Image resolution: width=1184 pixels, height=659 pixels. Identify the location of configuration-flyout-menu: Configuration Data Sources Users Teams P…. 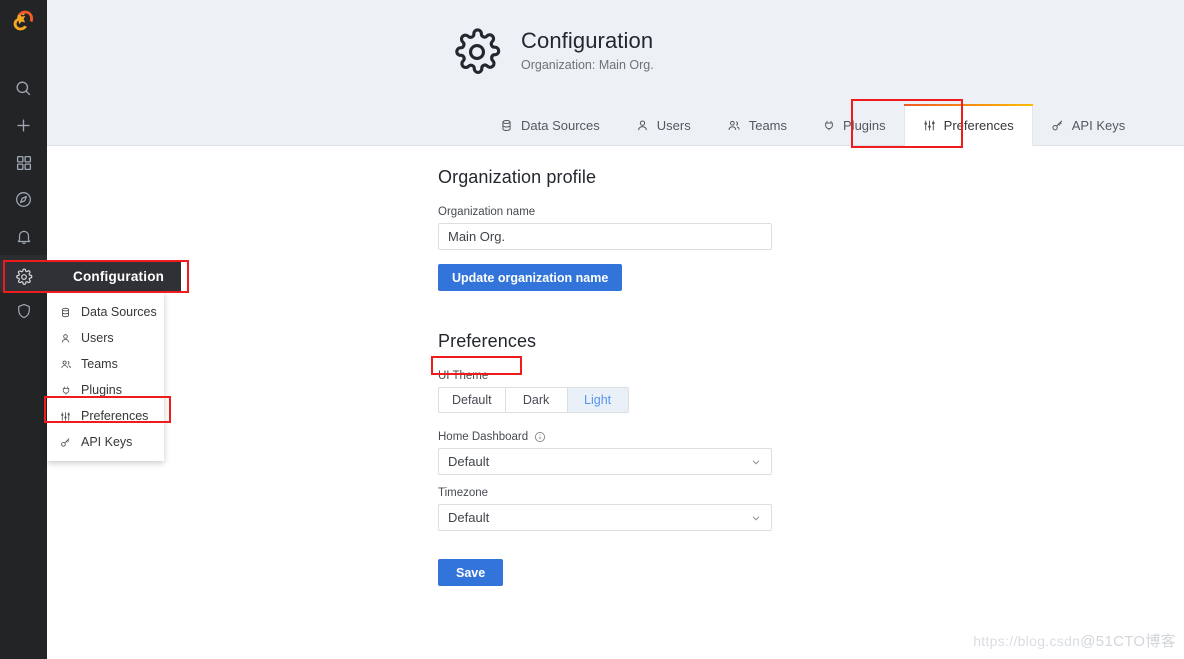
(98, 361).